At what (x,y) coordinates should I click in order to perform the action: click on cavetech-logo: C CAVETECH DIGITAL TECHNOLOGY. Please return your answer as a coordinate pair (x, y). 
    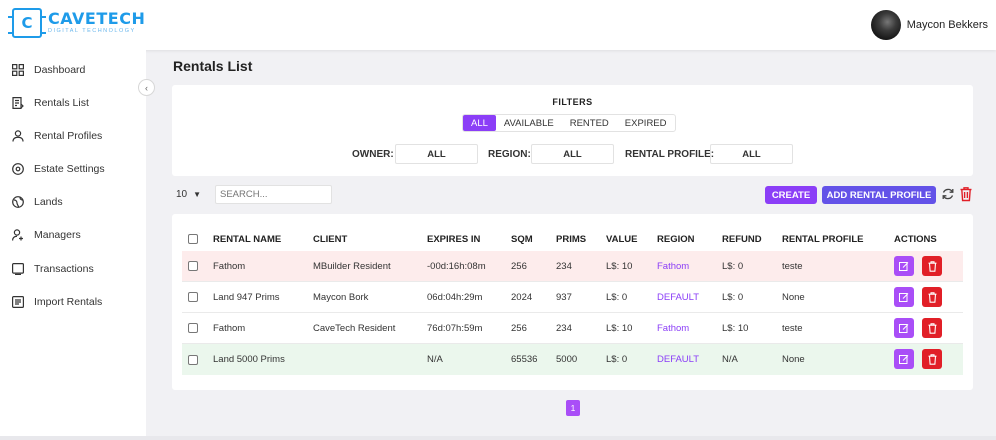
    Looking at the image, I should click on (76, 23).